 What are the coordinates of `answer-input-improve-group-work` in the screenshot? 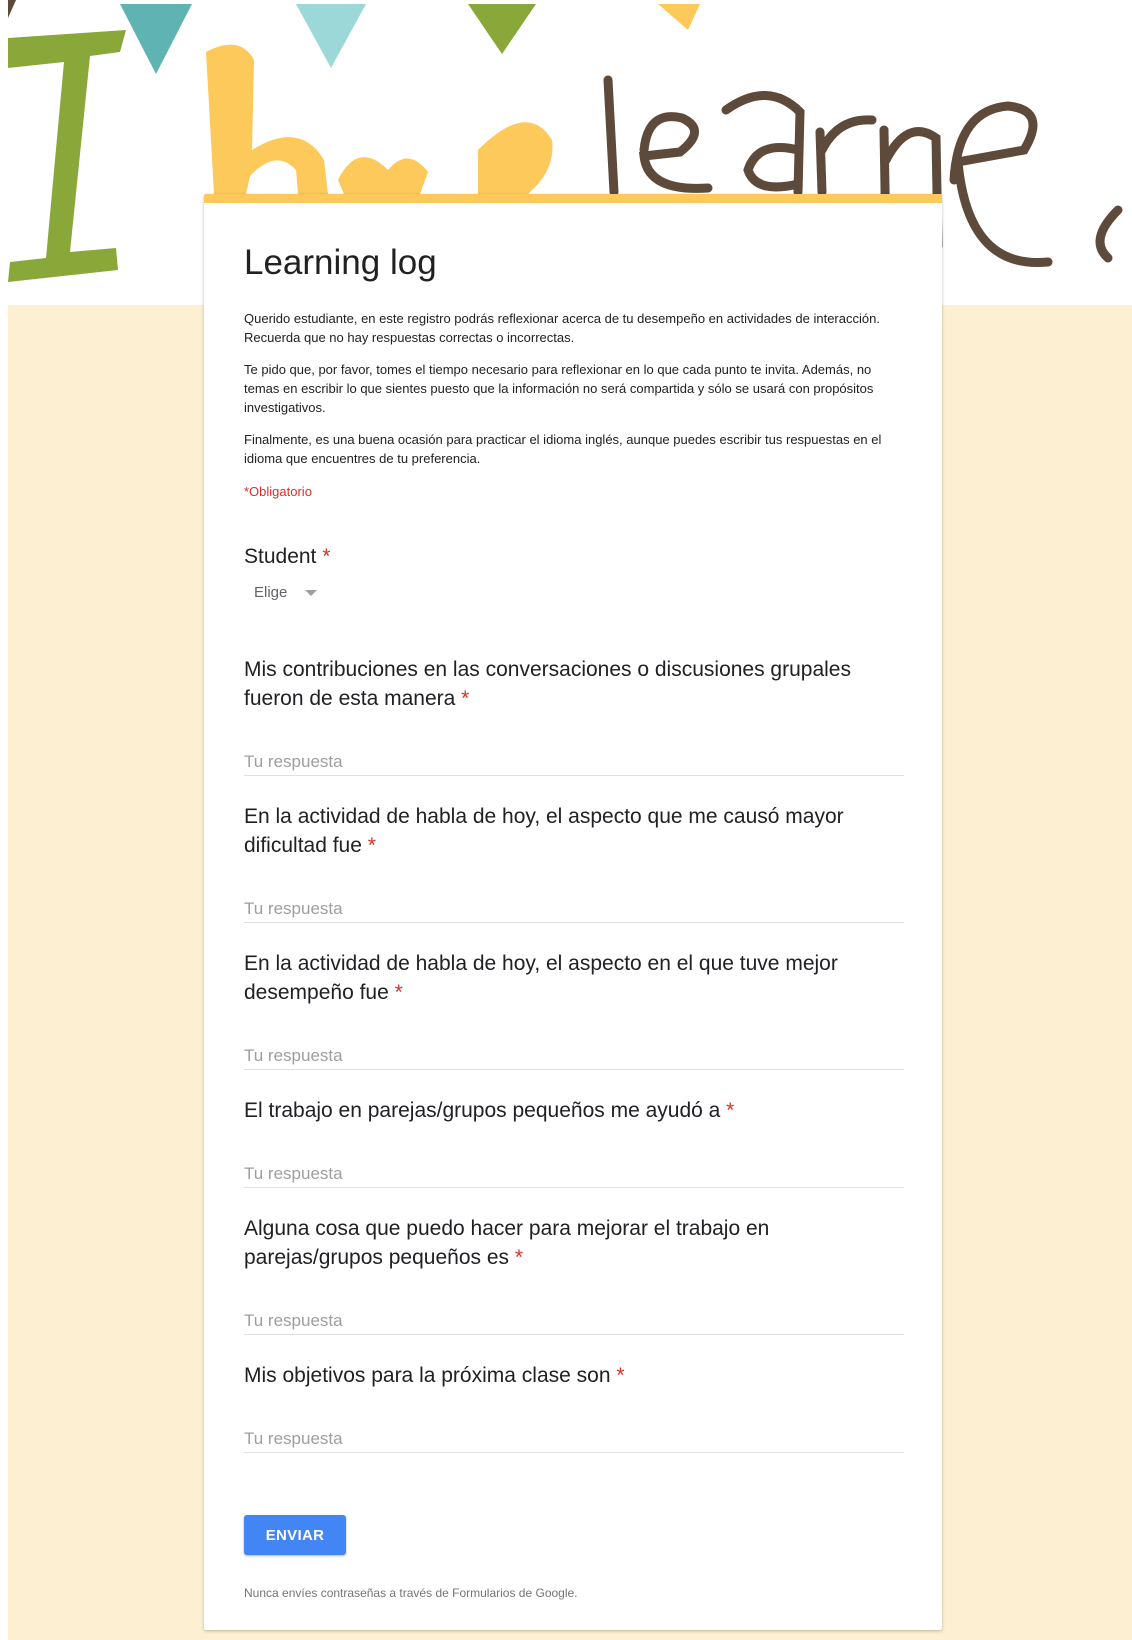 It's located at (574, 1321).